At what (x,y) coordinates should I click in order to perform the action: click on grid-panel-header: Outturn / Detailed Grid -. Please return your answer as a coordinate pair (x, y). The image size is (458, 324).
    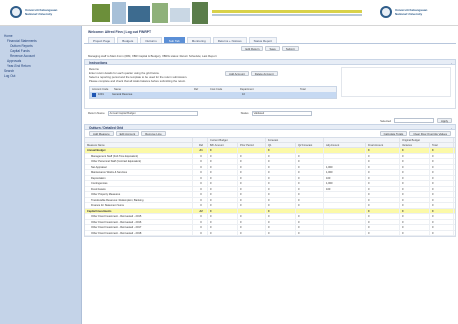
    Looking at the image, I should click on (270, 127).